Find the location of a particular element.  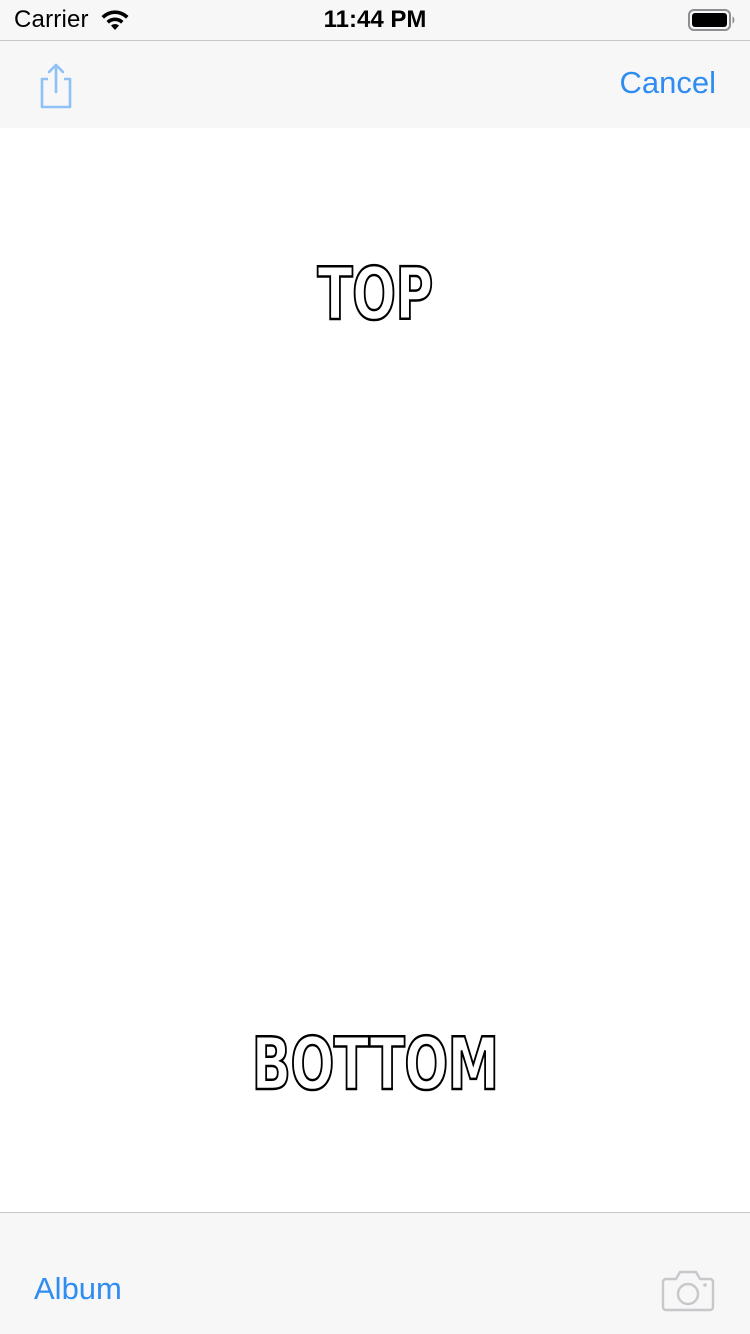

share-button is located at coordinates (56, 85).